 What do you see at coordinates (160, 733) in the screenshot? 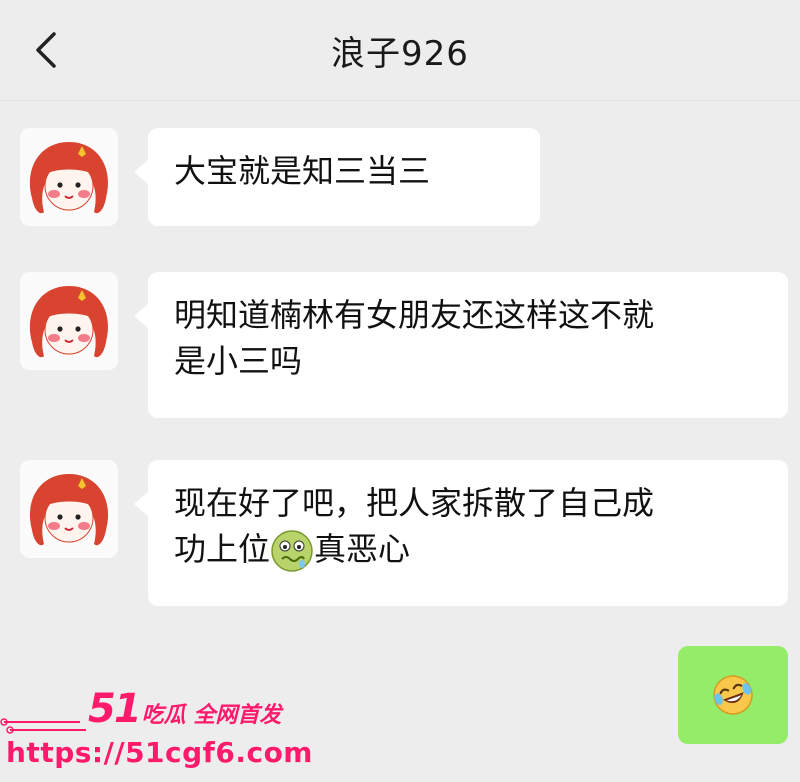
I see `watermark: 51 吃瓜 全网首发 https://51cgf6.com` at bounding box center [160, 733].